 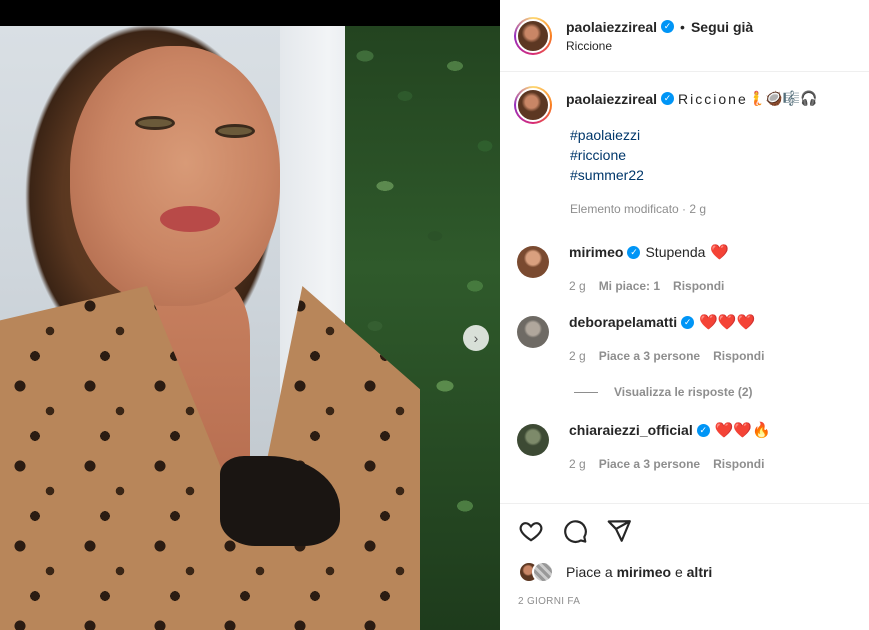 I want to click on likes-joiner: e, so click(x=678, y=572).